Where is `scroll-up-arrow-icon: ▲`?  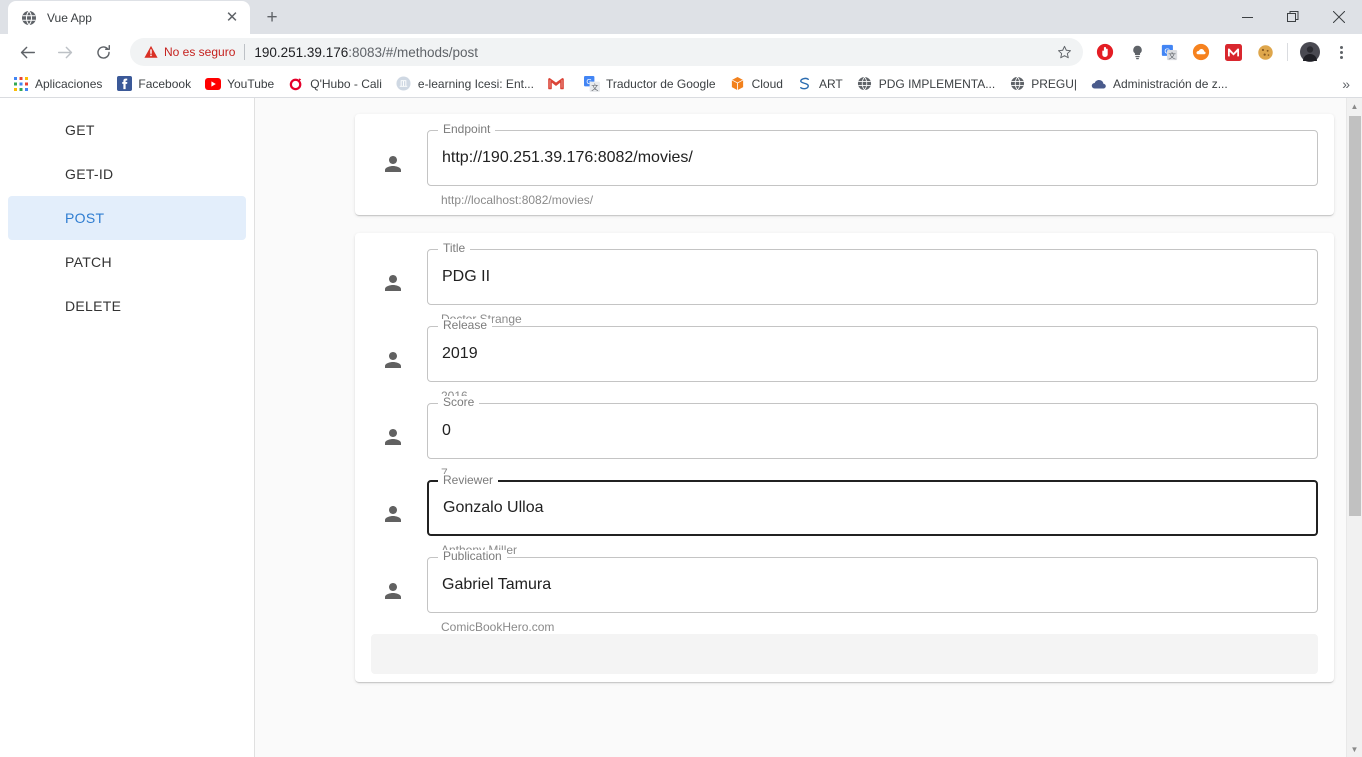 scroll-up-arrow-icon: ▲ is located at coordinates (1354, 106).